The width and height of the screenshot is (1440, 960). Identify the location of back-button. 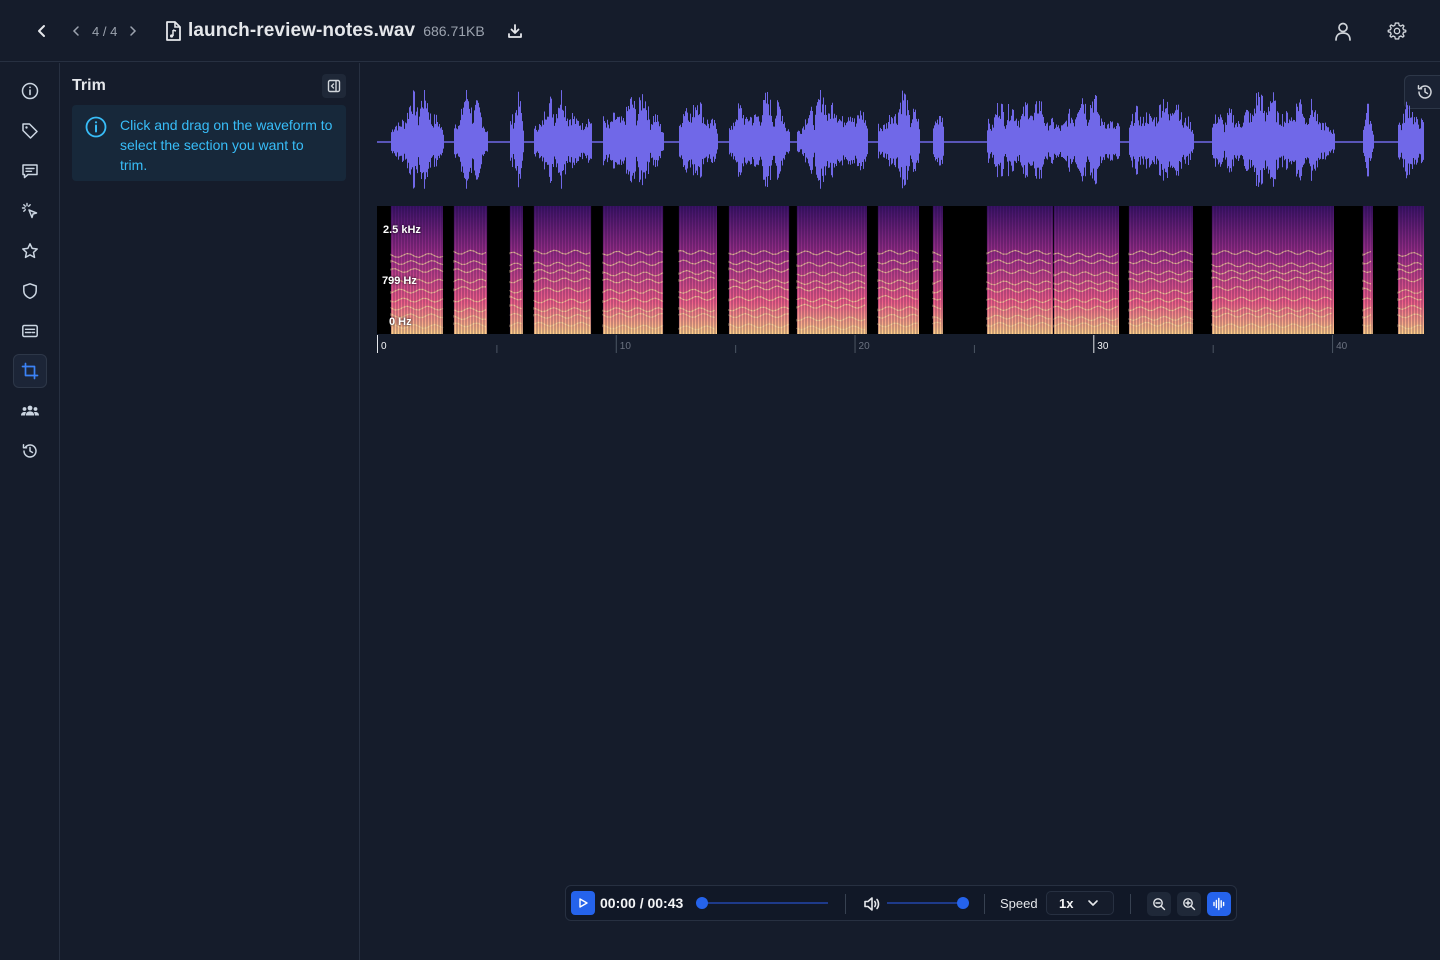
(42, 31).